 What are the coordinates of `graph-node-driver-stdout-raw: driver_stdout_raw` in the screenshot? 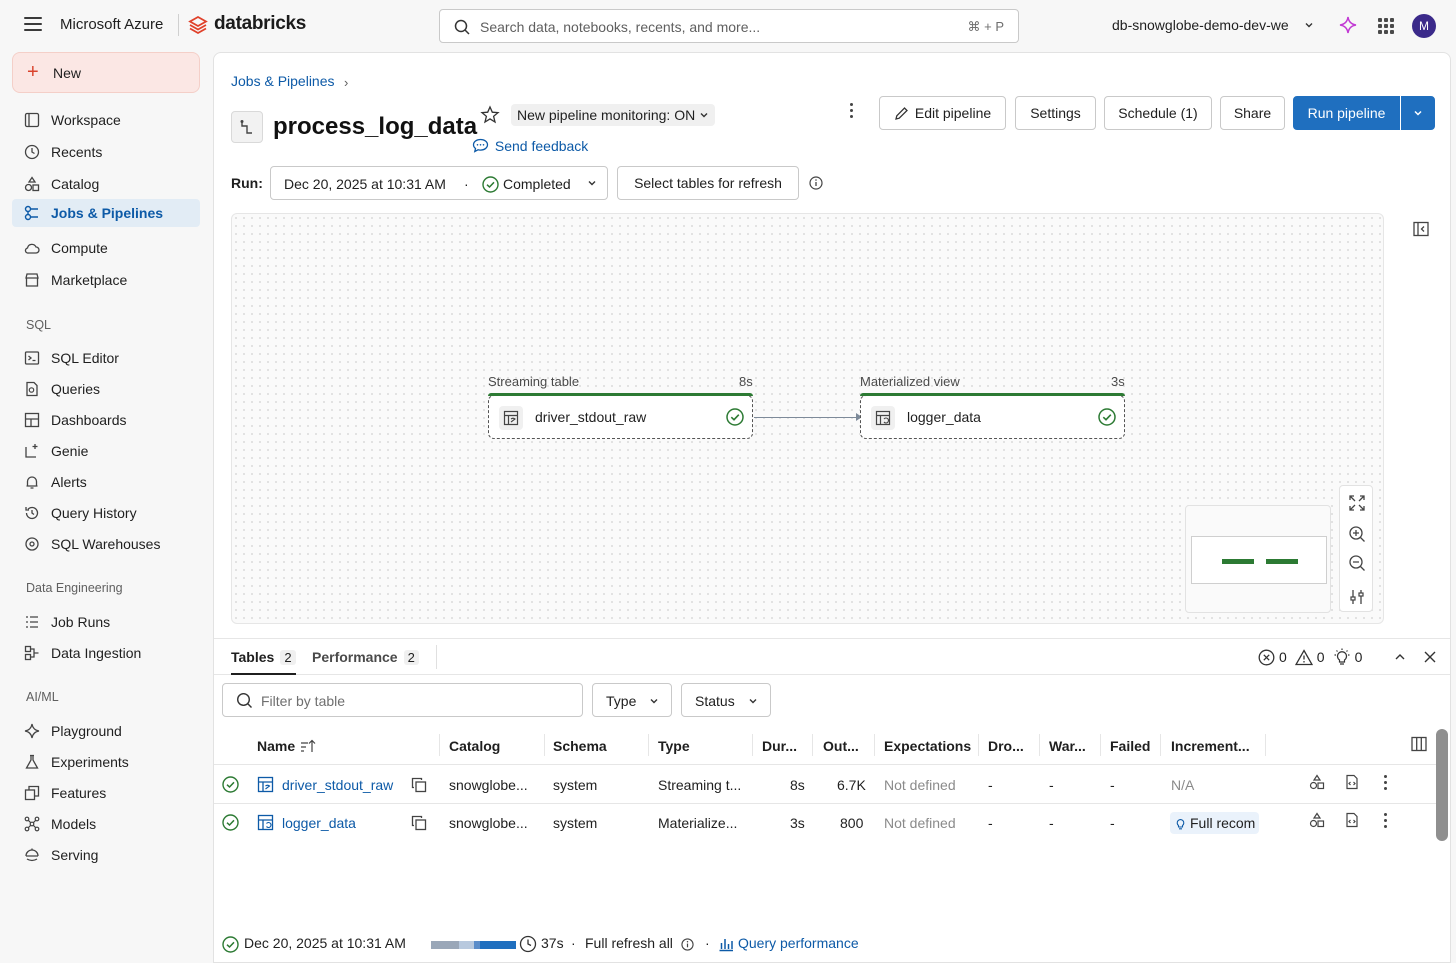 It's located at (620, 416).